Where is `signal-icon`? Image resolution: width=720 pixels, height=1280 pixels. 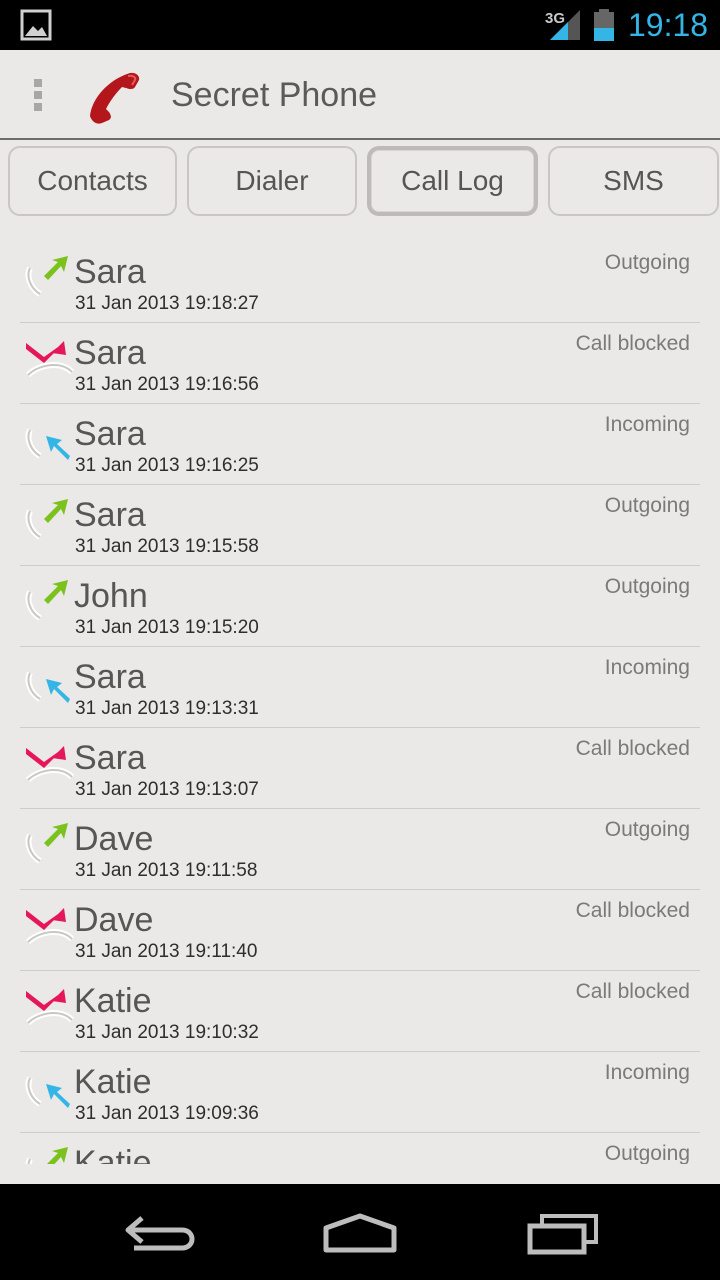
signal-icon is located at coordinates (565, 25).